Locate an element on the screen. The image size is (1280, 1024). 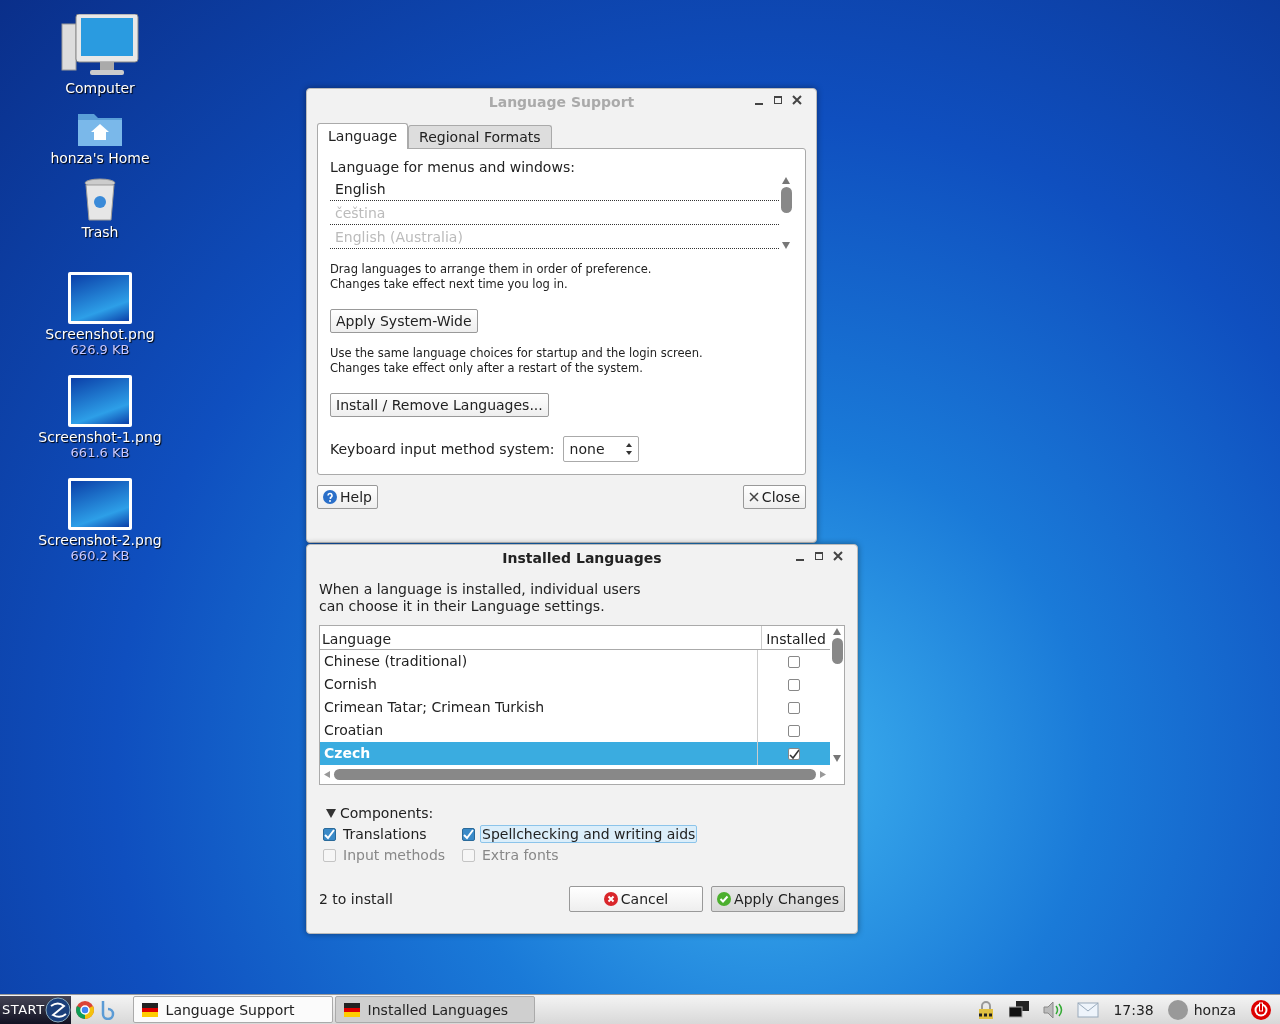
description-text: When a language is installed, individual users can choose it in their Language settings. is located at coordinates (480, 598).